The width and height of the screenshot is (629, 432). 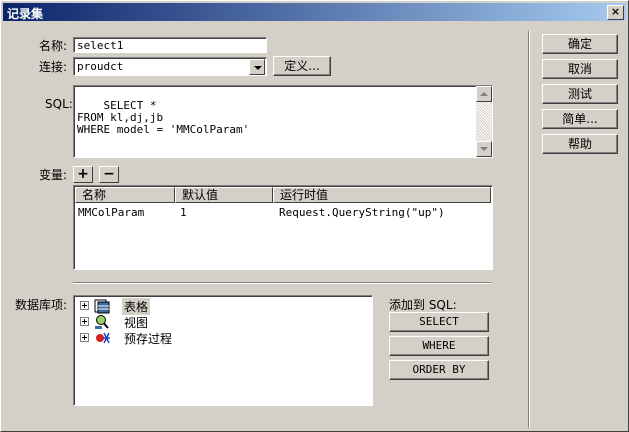 What do you see at coordinates (282, 283) in the screenshot?
I see `divider` at bounding box center [282, 283].